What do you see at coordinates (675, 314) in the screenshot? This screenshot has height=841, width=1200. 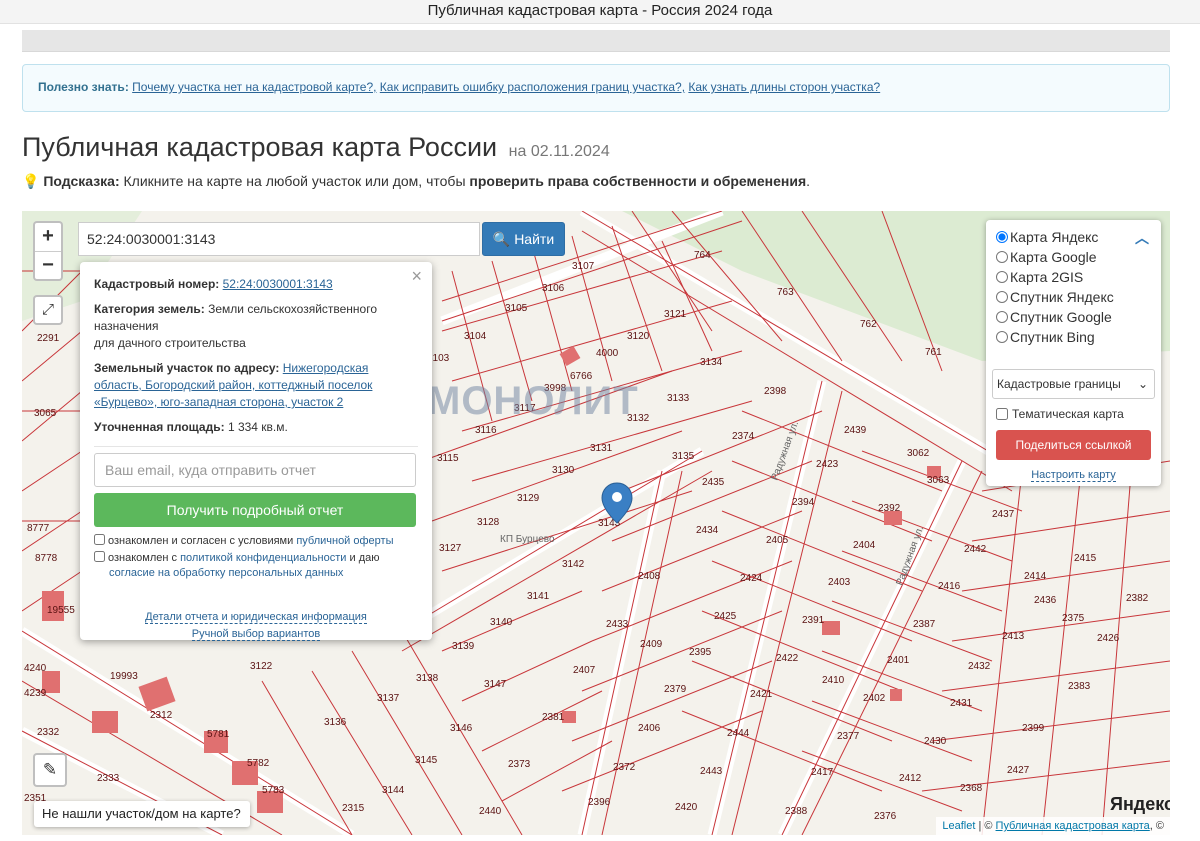 I see `parcel-number-label: 3121` at bounding box center [675, 314].